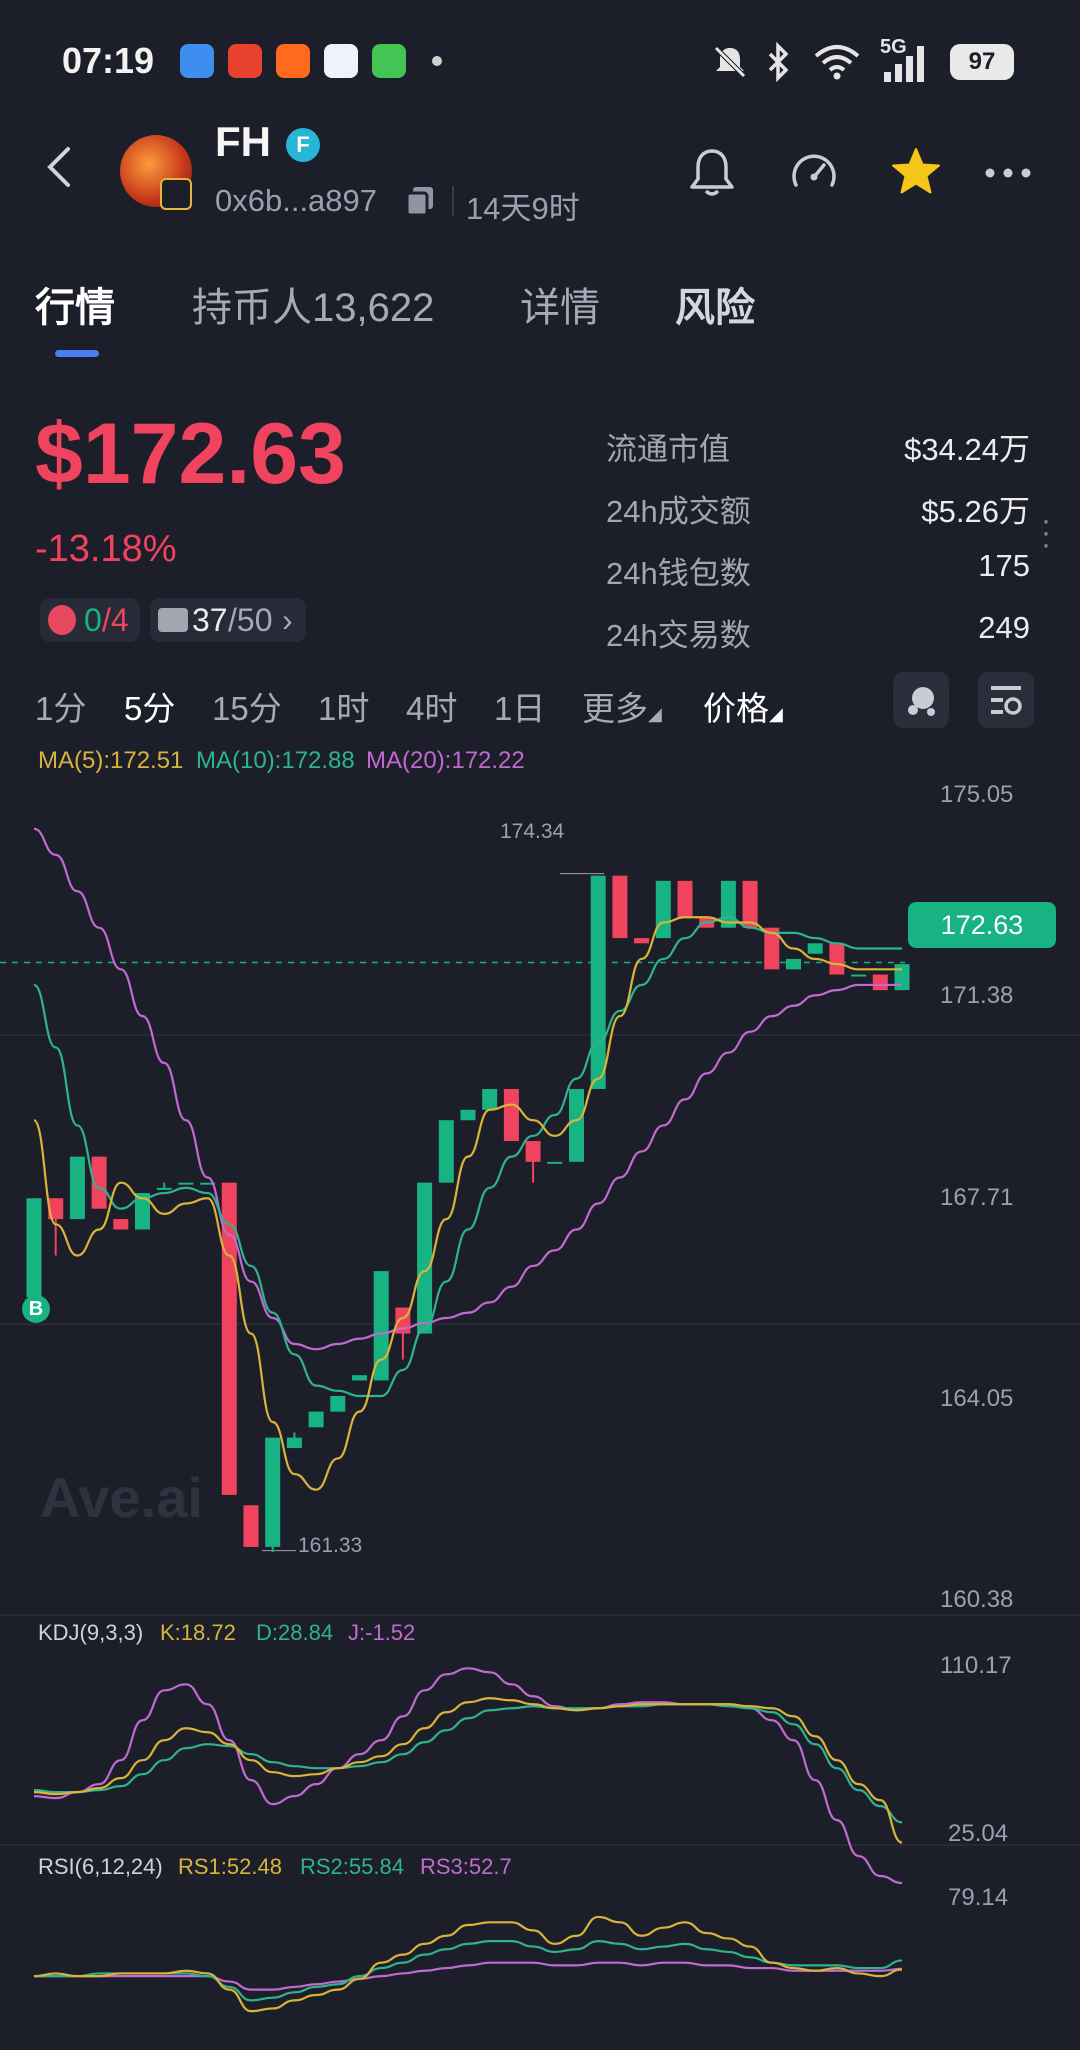  I want to click on rsi-rs3-value: RS3:52.7, so click(466, 1866).